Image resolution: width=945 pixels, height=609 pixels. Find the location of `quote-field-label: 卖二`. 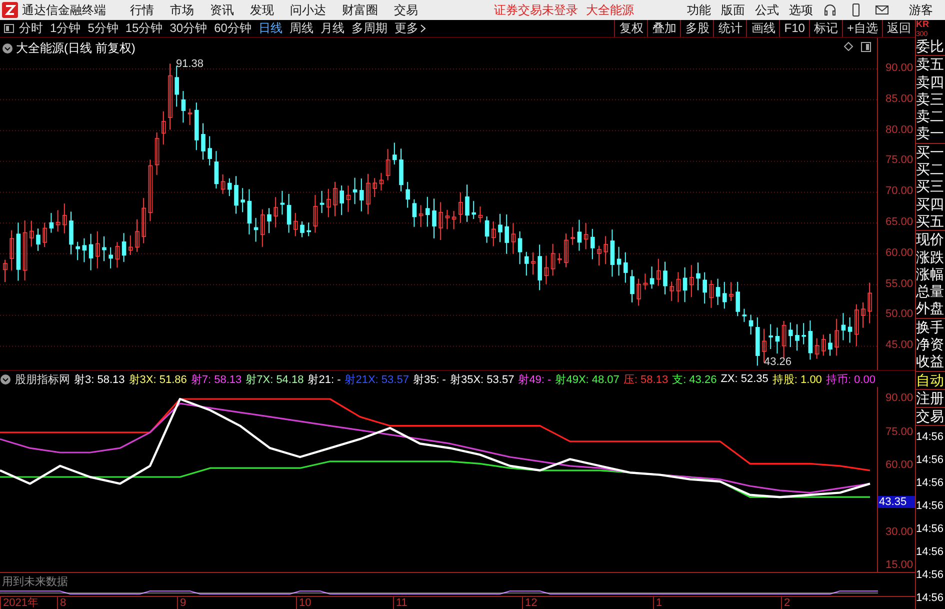

quote-field-label: 卖二 is located at coordinates (930, 117).